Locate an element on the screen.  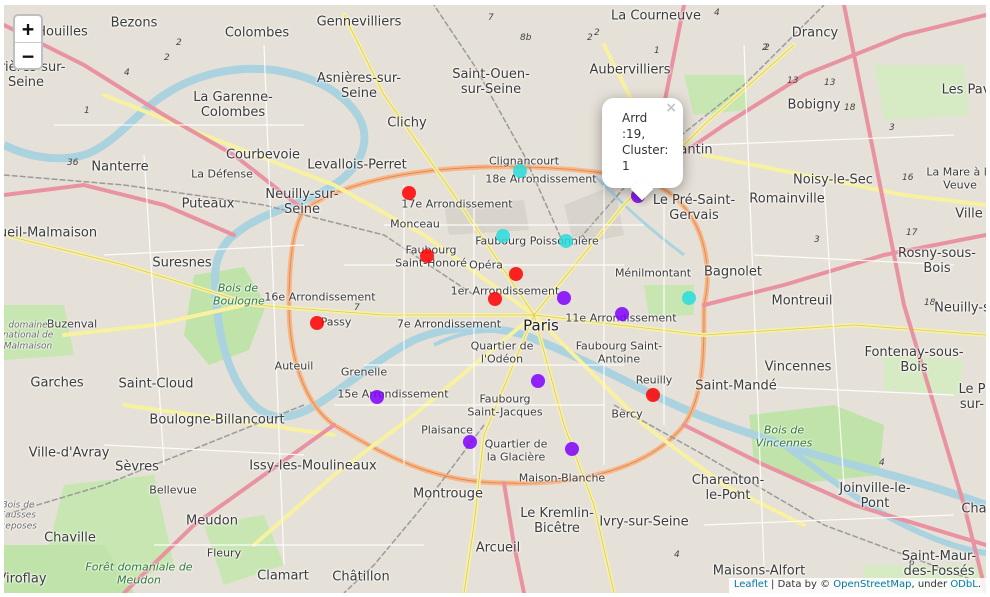
place-label: Le Kremlin-Bicêtre is located at coordinates (557, 521).